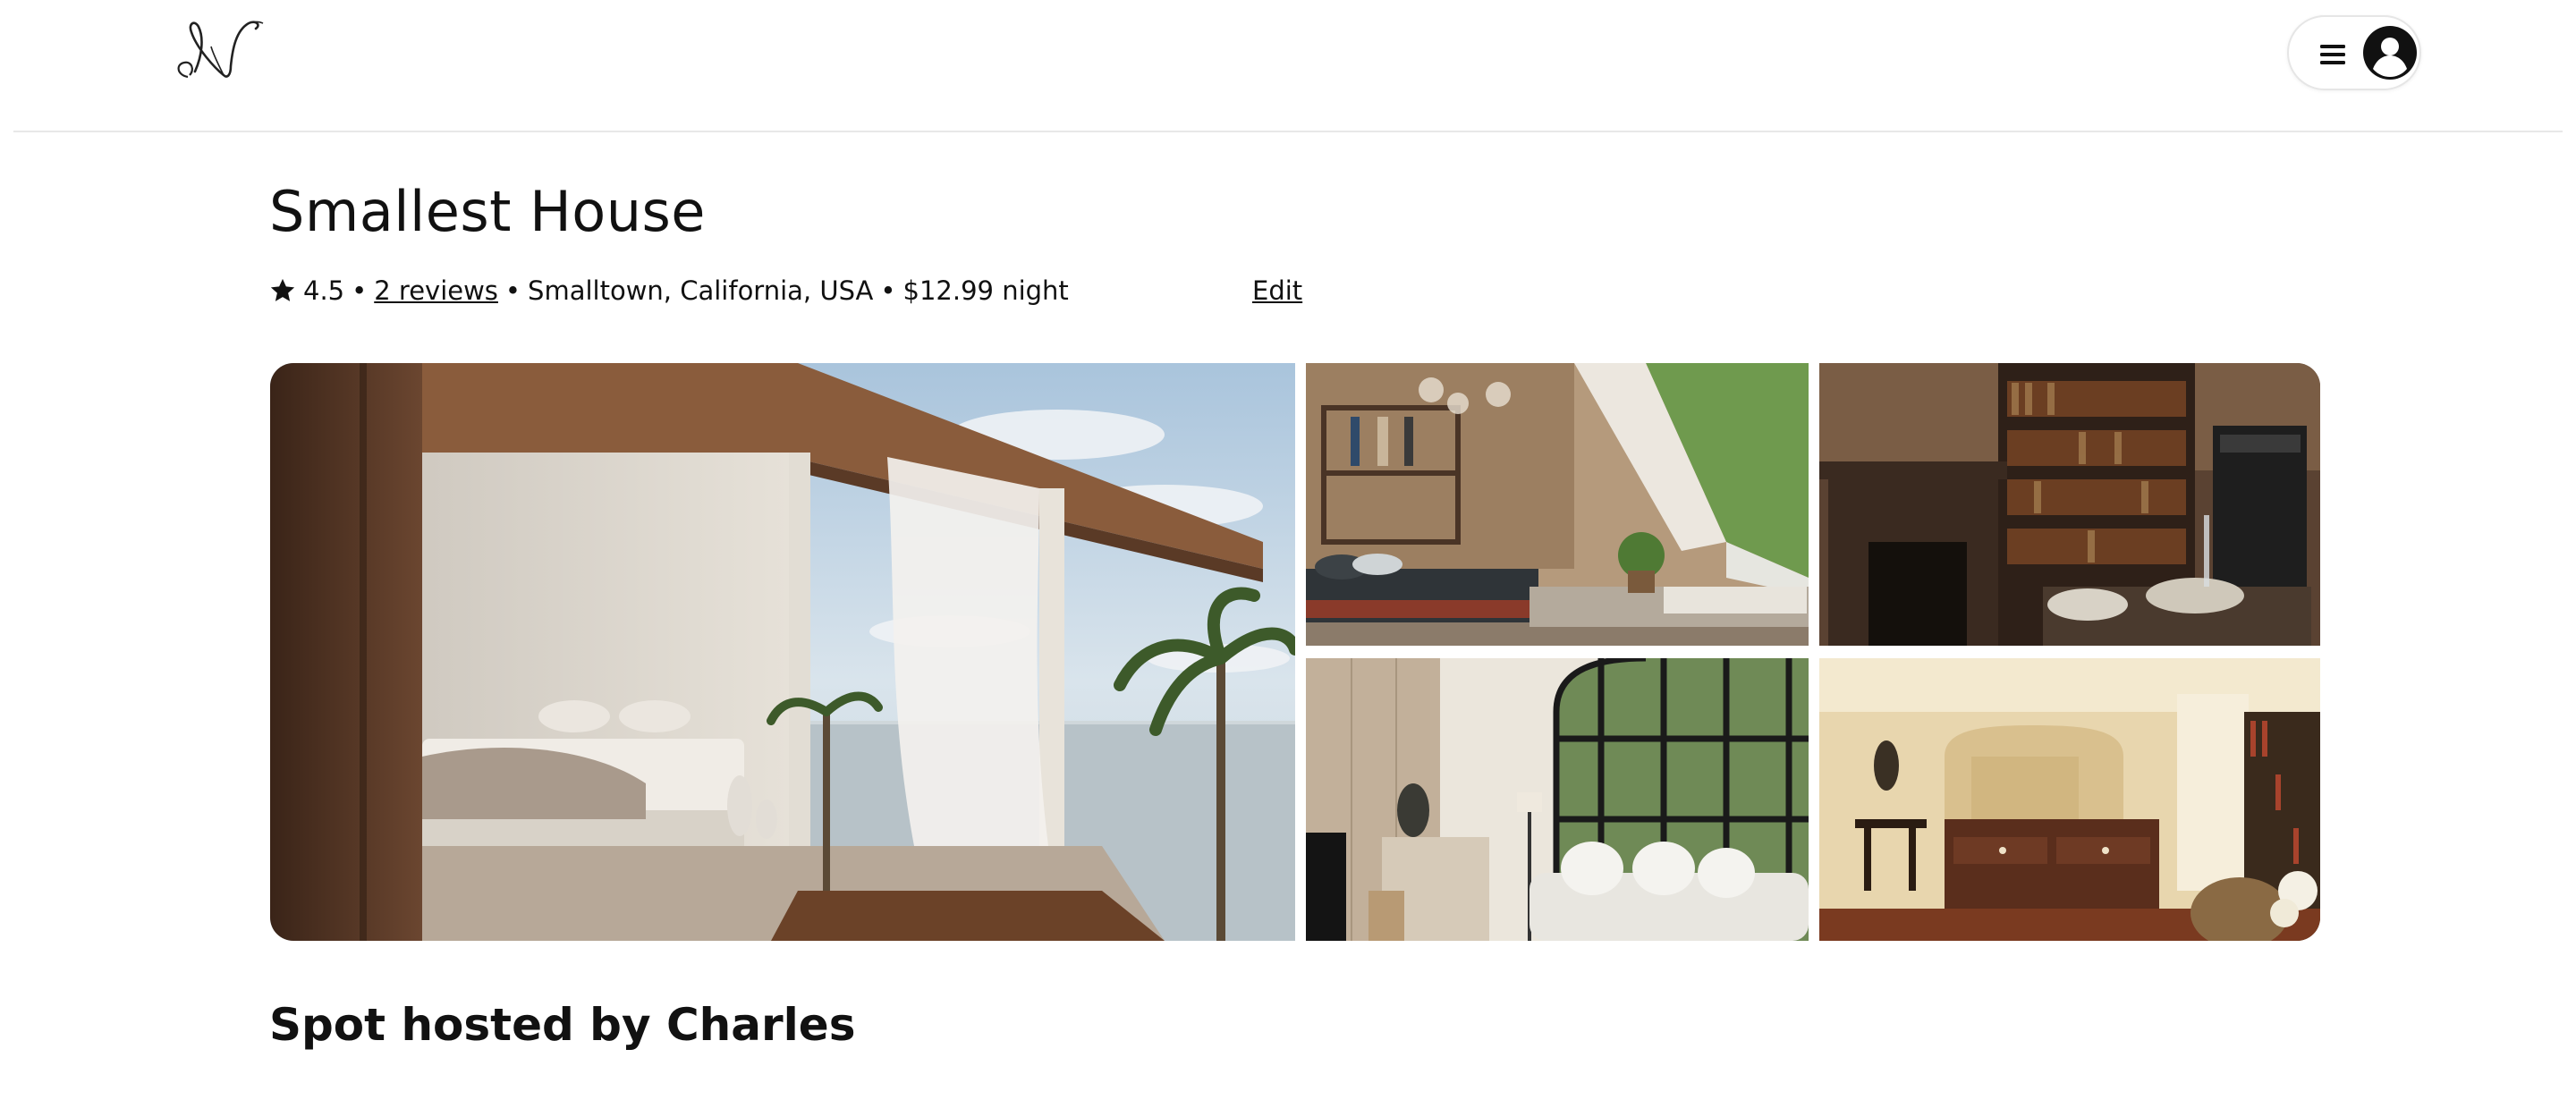 The image size is (2576, 1100). What do you see at coordinates (1288, 66) in the screenshot?
I see `top-navigation-bar` at bounding box center [1288, 66].